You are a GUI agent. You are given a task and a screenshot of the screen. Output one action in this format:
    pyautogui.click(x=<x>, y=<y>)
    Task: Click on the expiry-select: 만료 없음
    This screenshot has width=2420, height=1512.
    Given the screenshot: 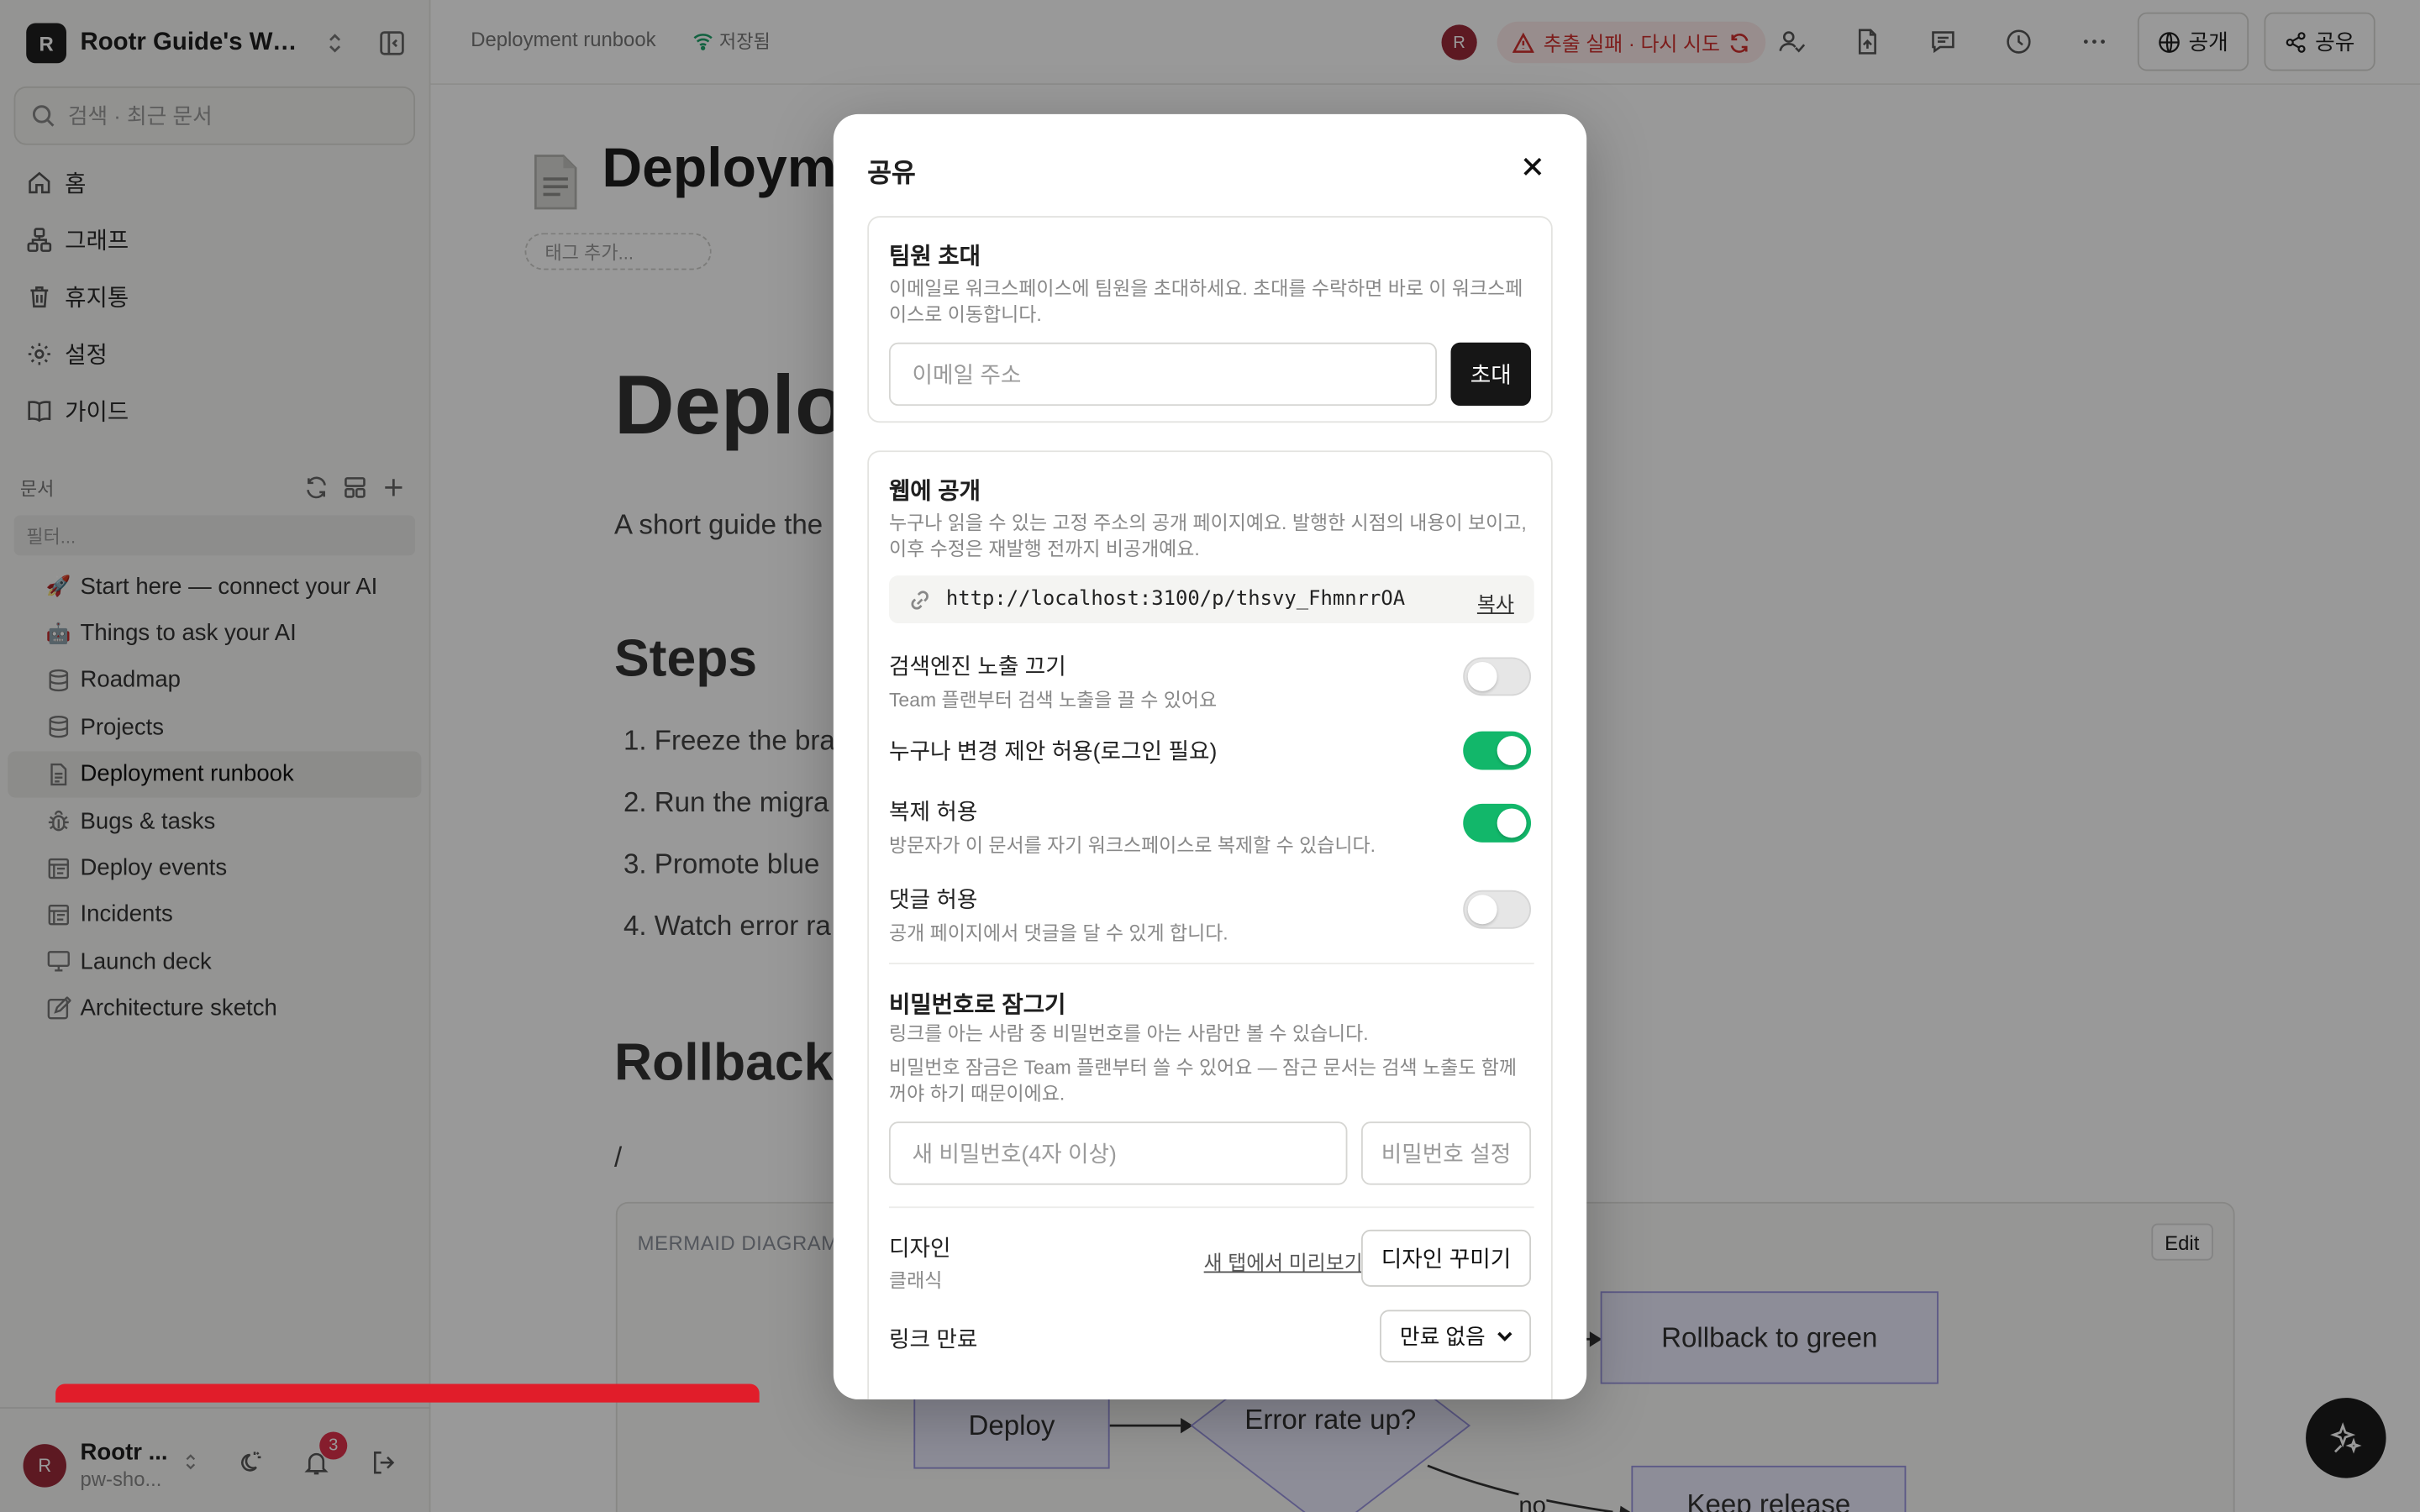 What is the action you would take?
    pyautogui.click(x=1456, y=1336)
    